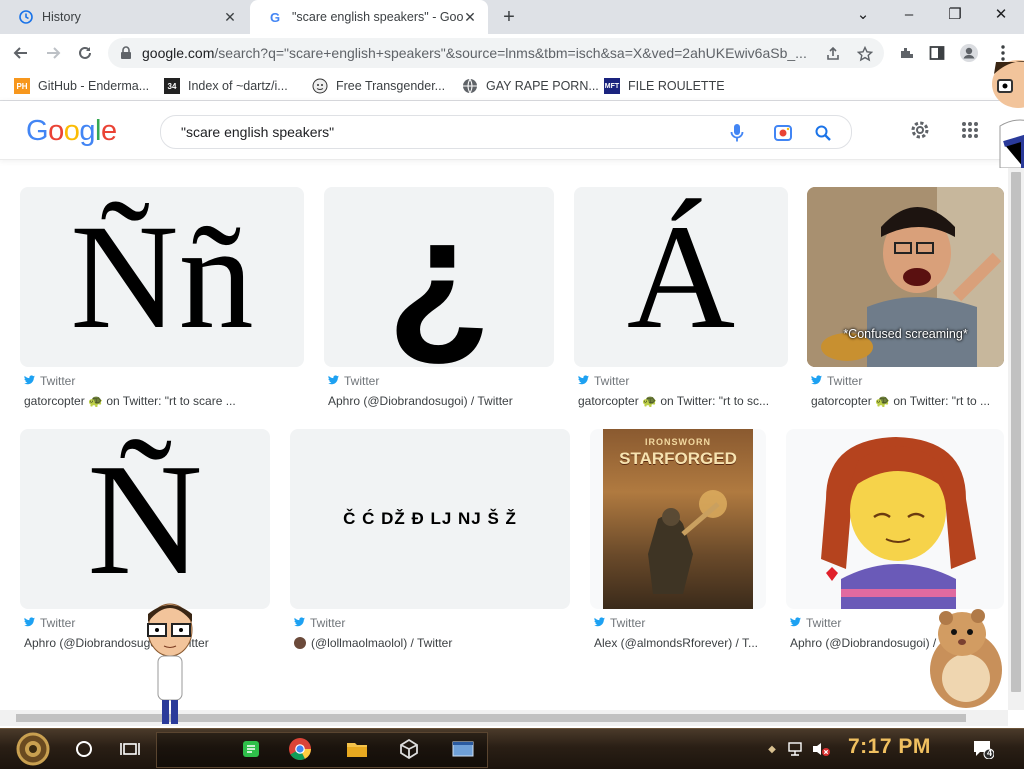 The height and width of the screenshot is (769, 1024). Describe the element at coordinates (85, 53) in the screenshot. I see `reload-icon` at that location.